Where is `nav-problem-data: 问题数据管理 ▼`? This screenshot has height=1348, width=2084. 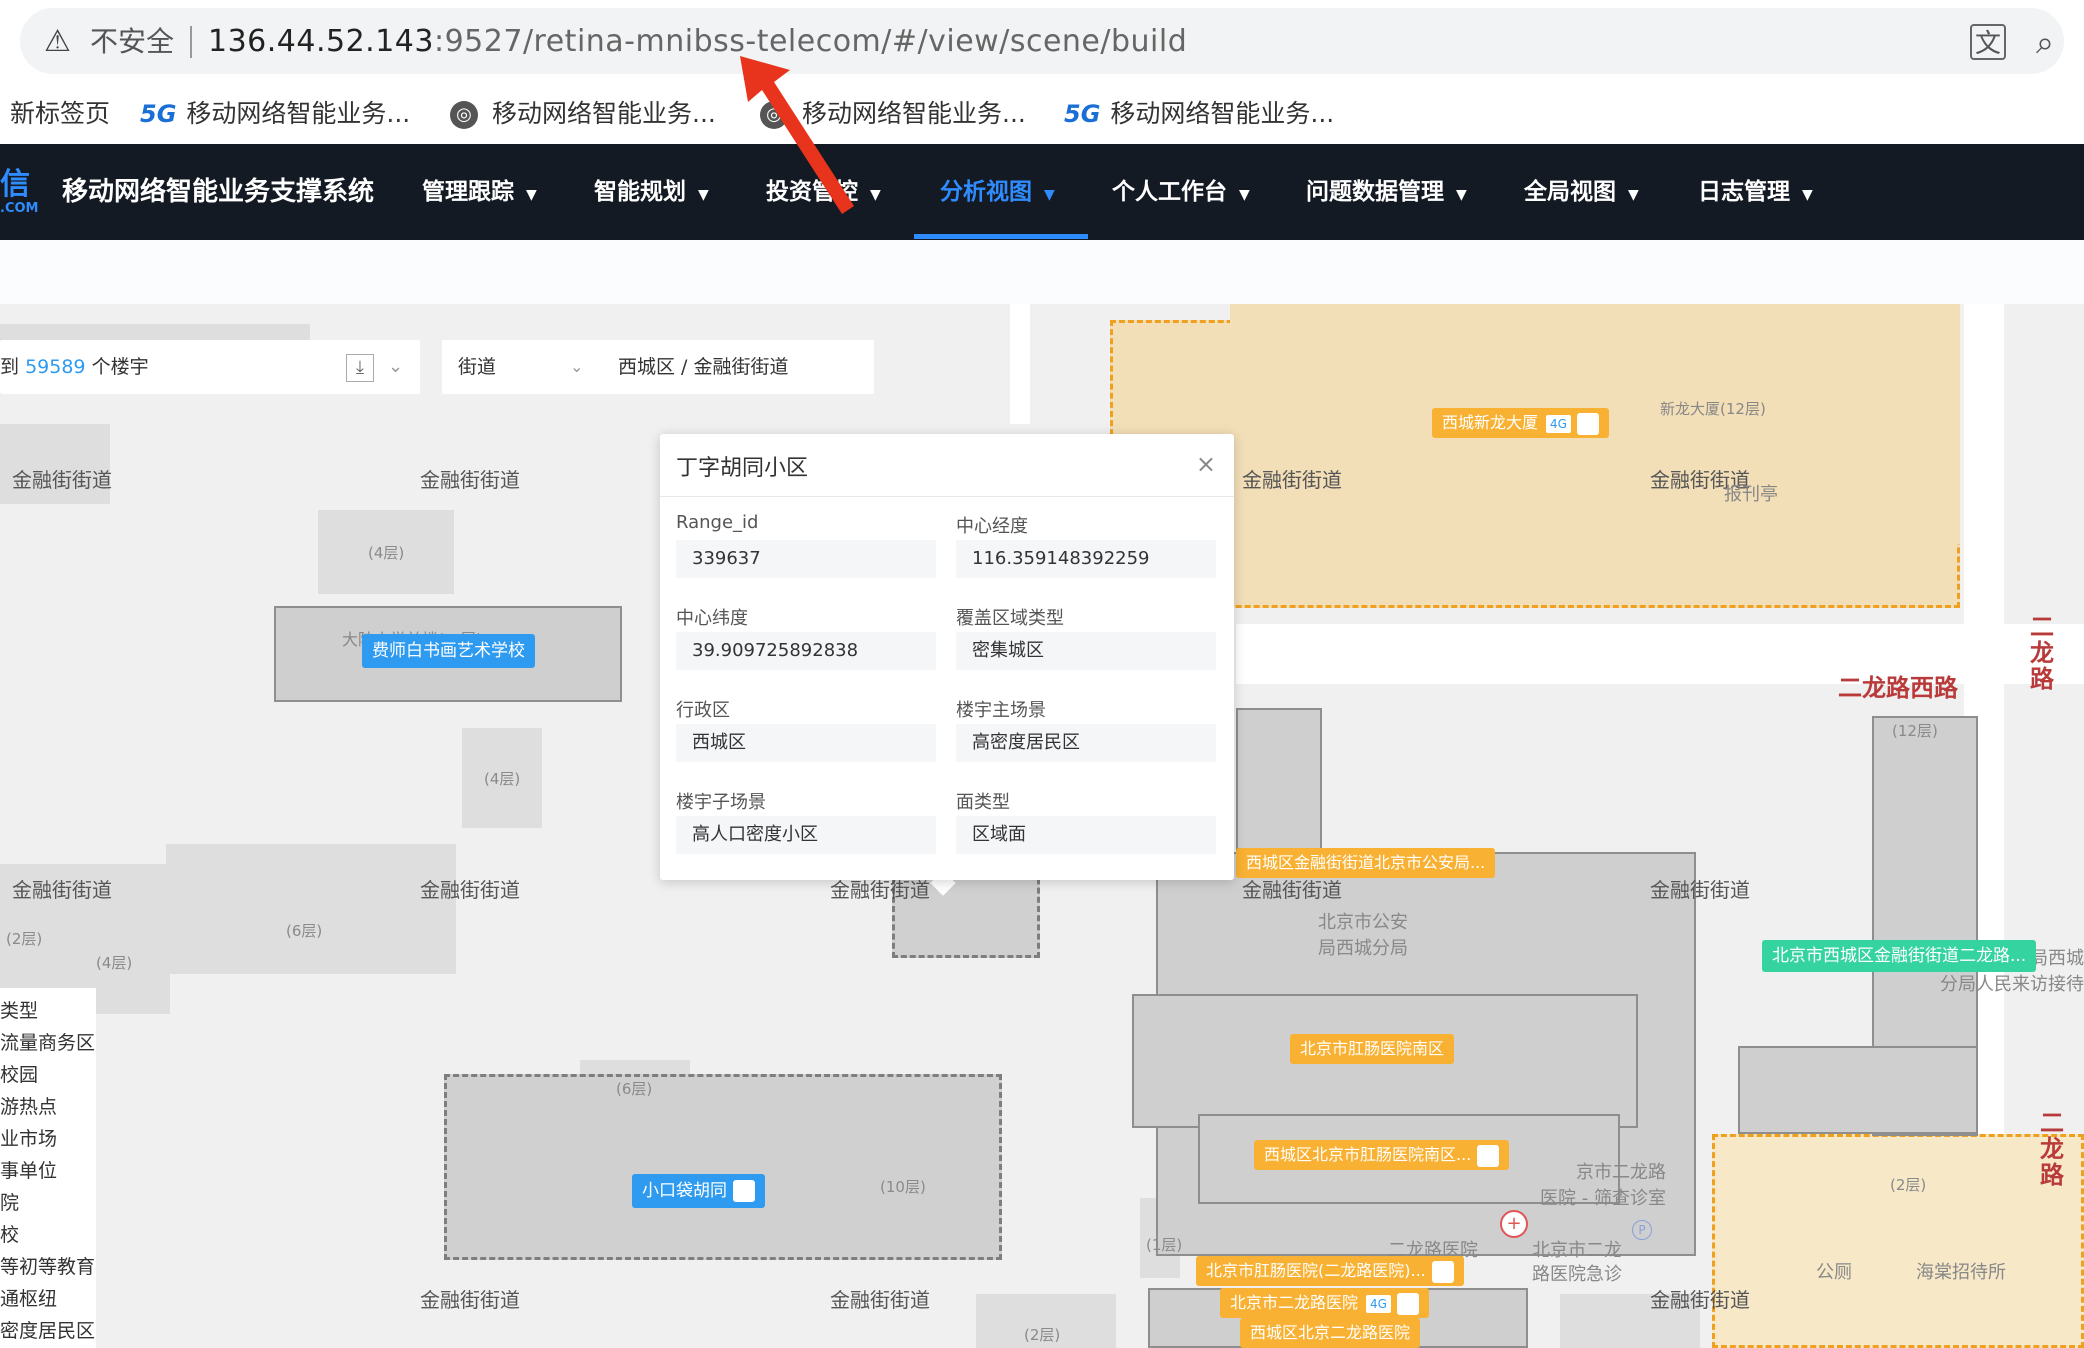
nav-problem-data: 问题数据管理 ▼ is located at coordinates (1386, 192).